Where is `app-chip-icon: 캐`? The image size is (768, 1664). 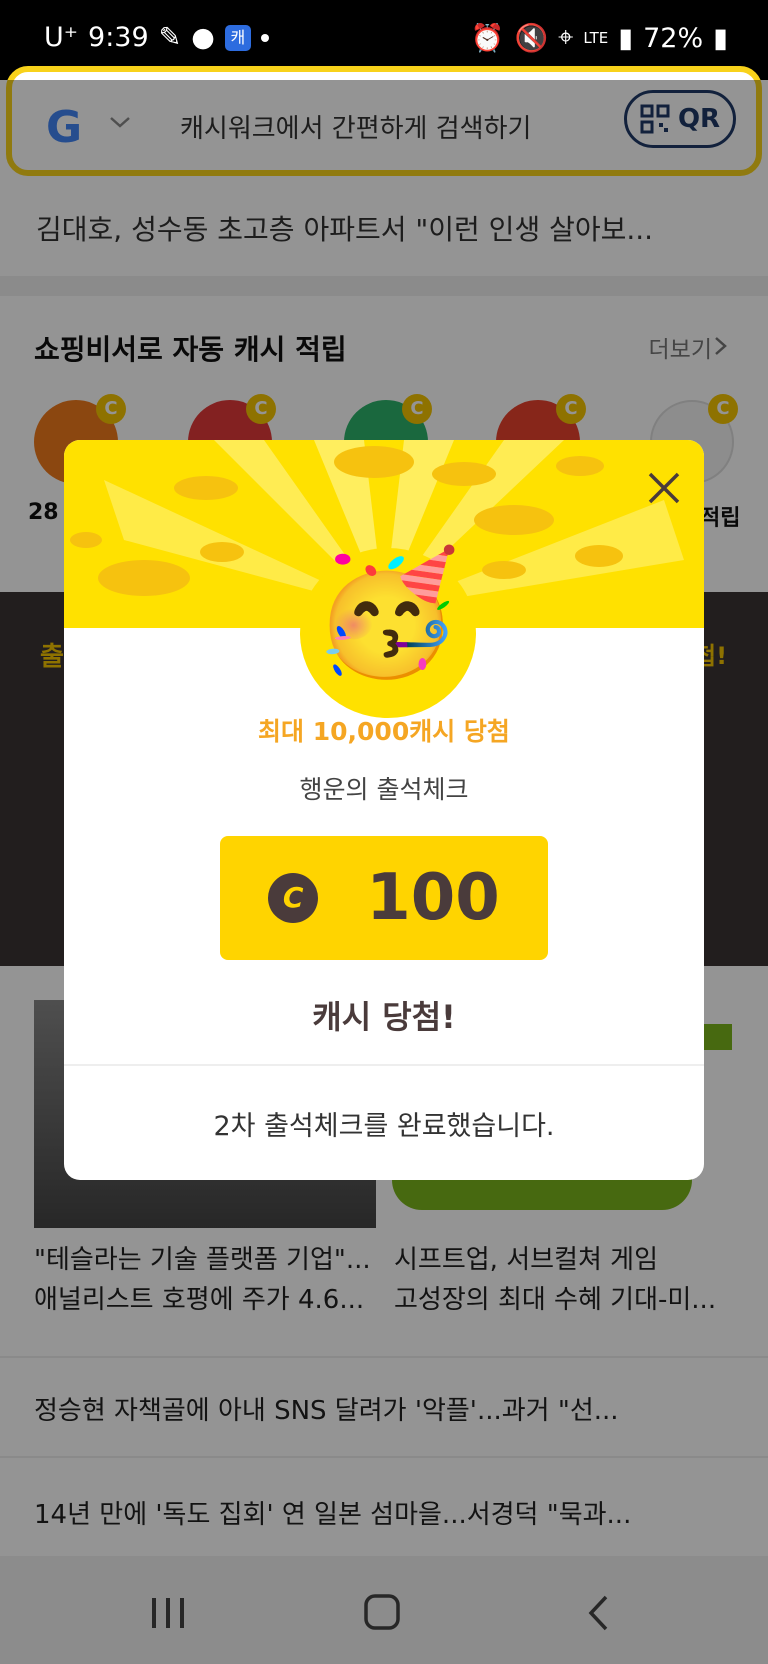
app-chip-icon: 캐 is located at coordinates (237, 37).